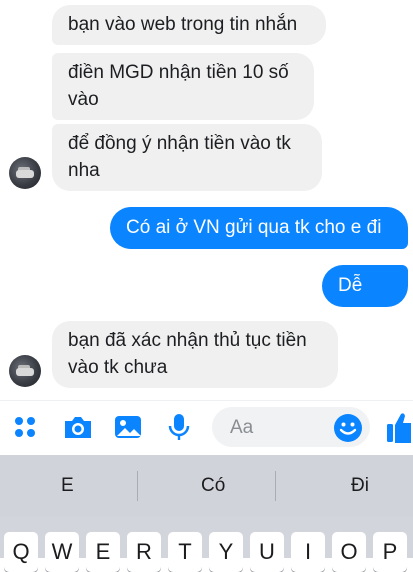 This screenshot has width=413, height=572. Describe the element at coordinates (21, 552) in the screenshot. I see `key-q: Q` at that location.